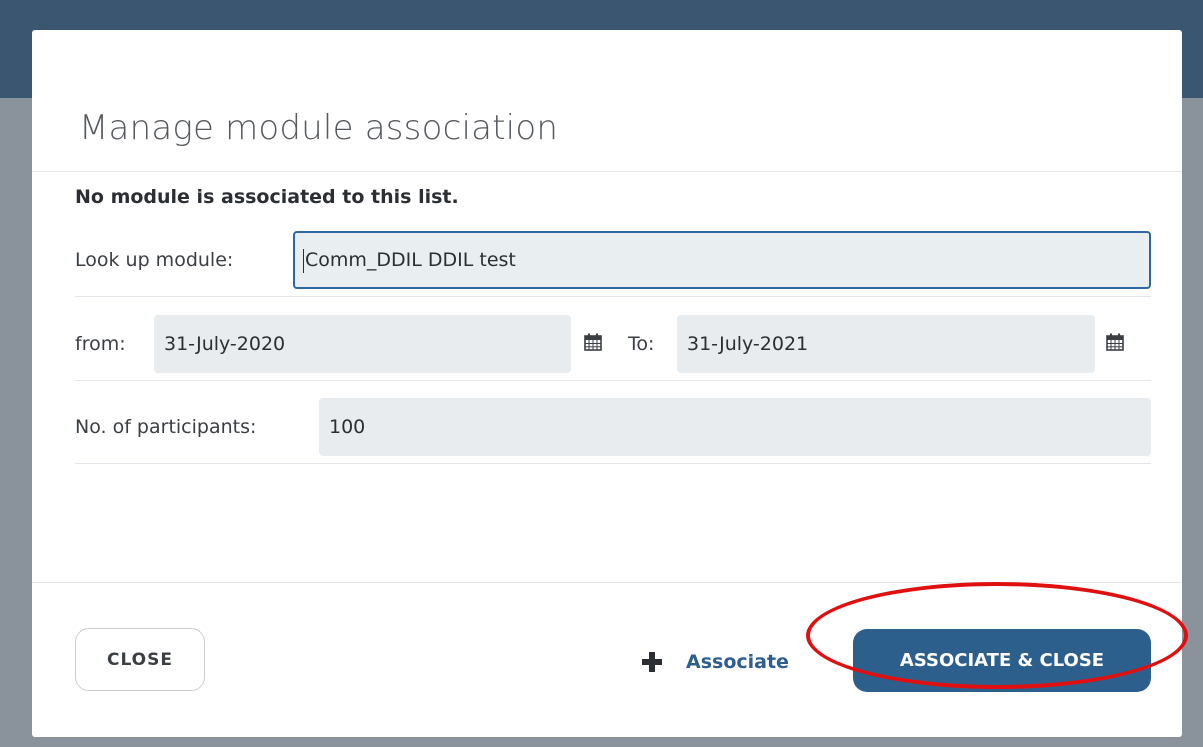  What do you see at coordinates (641, 344) in the screenshot?
I see `to-date-label: To:` at bounding box center [641, 344].